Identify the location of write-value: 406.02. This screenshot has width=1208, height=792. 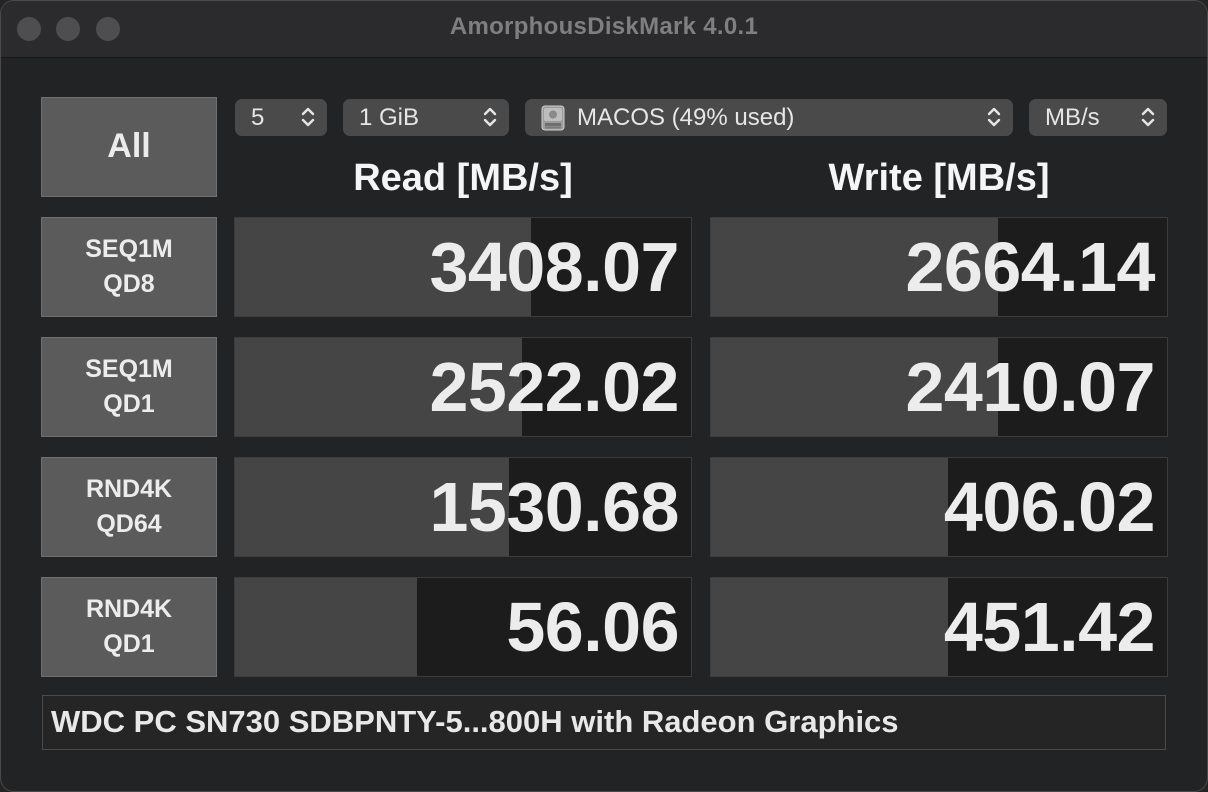
(1049, 507).